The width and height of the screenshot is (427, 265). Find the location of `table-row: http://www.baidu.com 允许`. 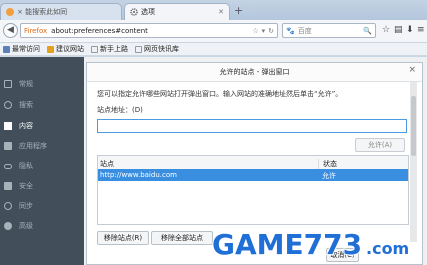

table-row: http://www.baidu.com 允许 is located at coordinates (253, 175).